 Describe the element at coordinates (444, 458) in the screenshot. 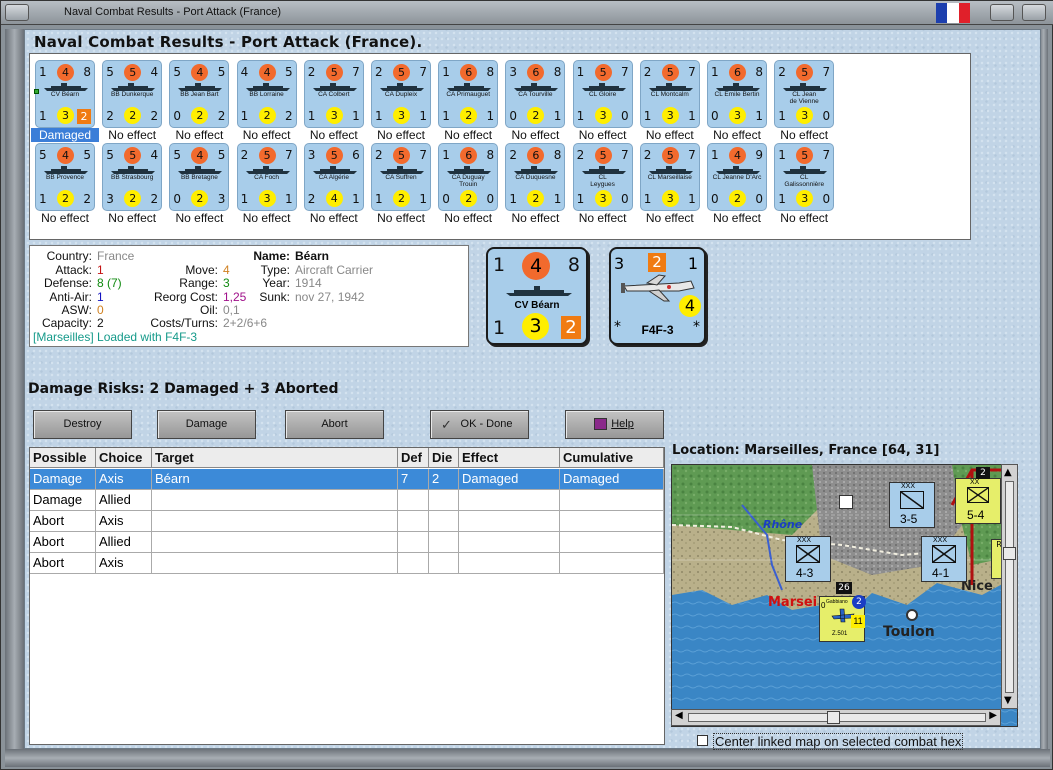

I see `column-header: Die` at that location.